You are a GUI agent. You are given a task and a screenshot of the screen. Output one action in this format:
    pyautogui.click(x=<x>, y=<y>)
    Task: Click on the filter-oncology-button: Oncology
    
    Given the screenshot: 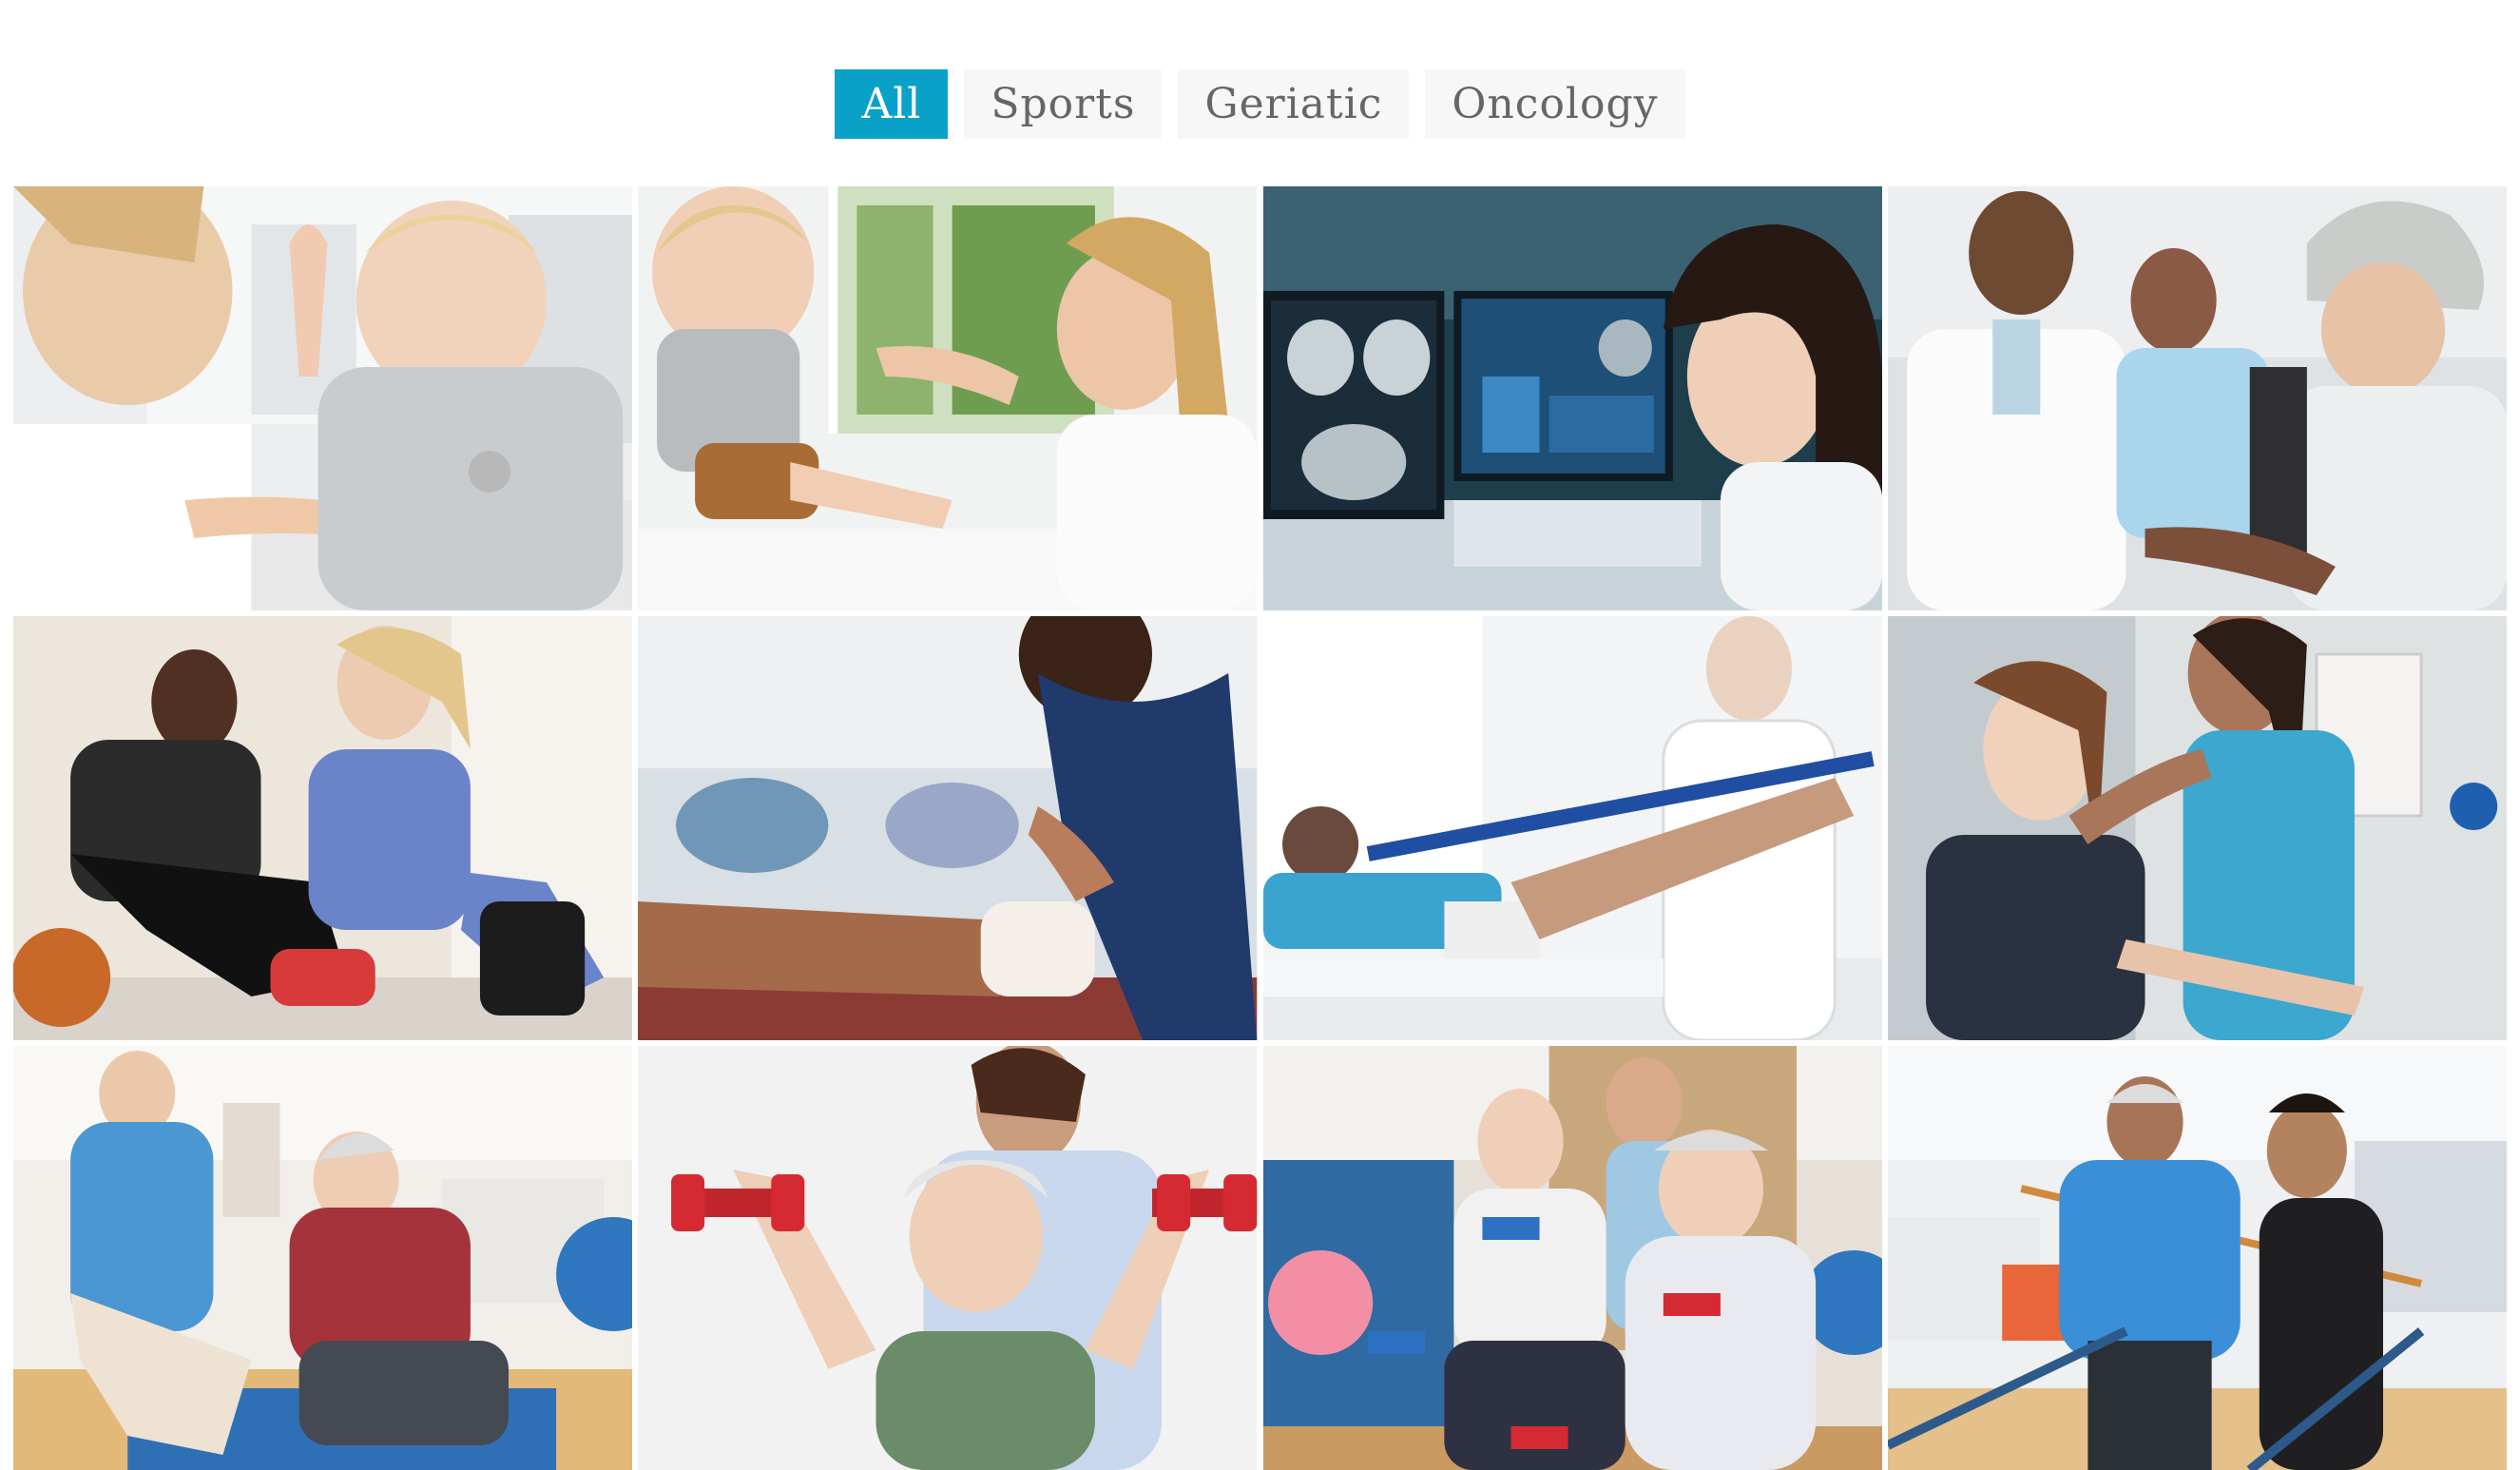 What is the action you would take?
    pyautogui.click(x=1555, y=104)
    